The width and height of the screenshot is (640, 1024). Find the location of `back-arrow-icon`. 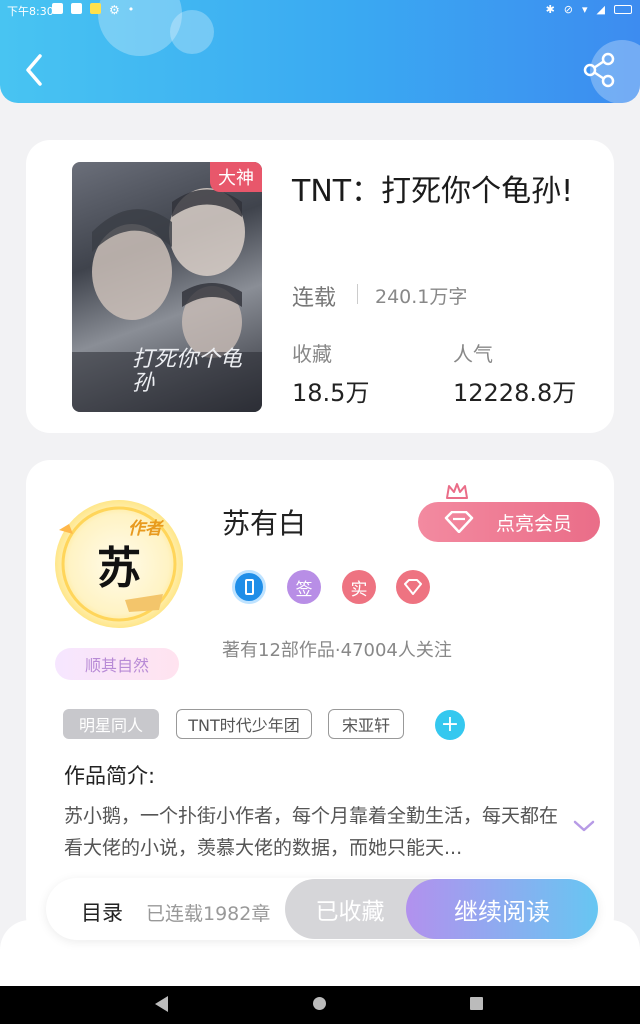

back-arrow-icon is located at coordinates (34, 70).